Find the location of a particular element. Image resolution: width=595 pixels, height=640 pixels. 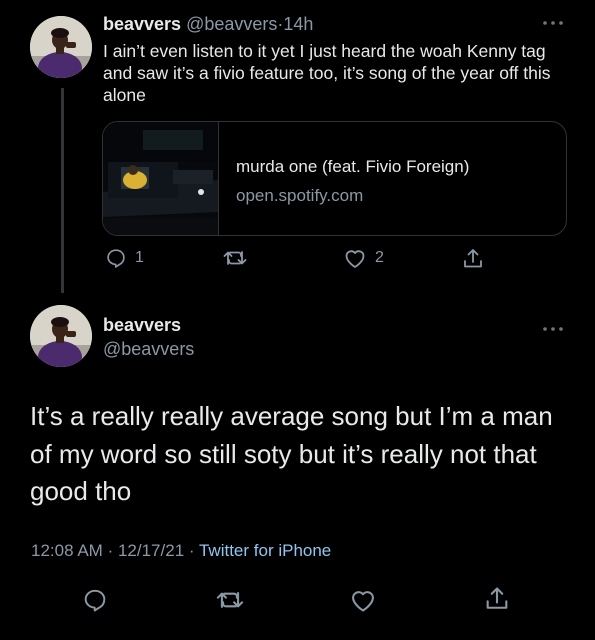

like-button: 2 is located at coordinates (363, 258).